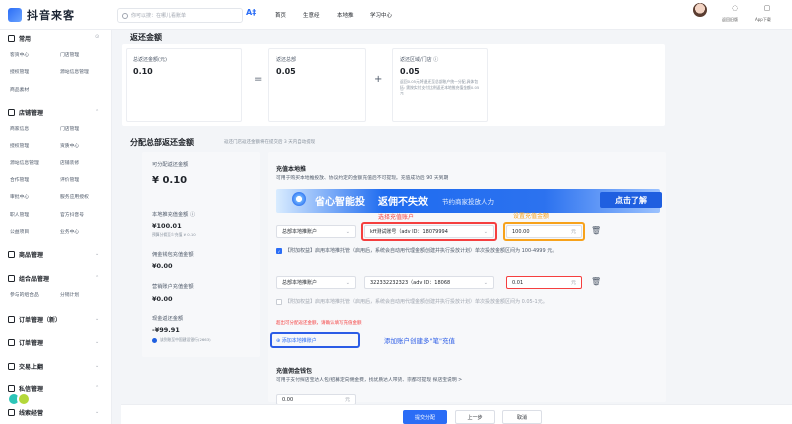  Describe the element at coordinates (280, 15) in the screenshot. I see `topnav-home: 首页` at that location.